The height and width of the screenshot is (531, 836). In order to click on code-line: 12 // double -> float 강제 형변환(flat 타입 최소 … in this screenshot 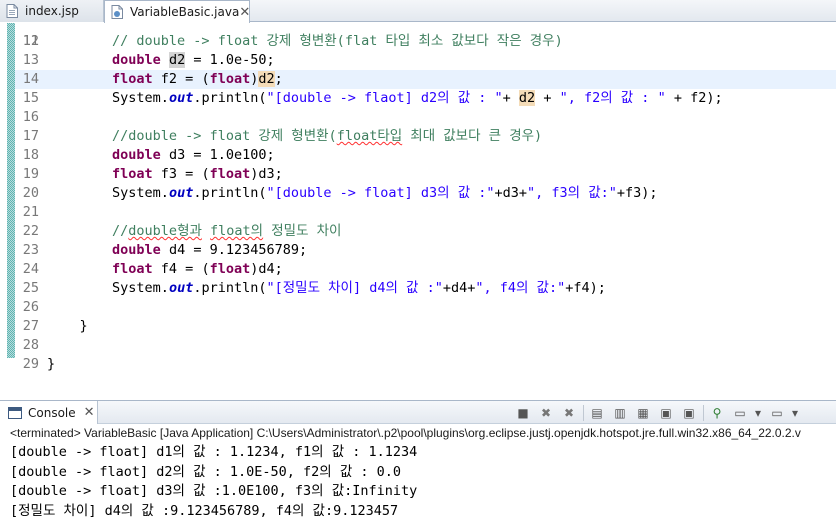, I will do `click(425, 41)`.